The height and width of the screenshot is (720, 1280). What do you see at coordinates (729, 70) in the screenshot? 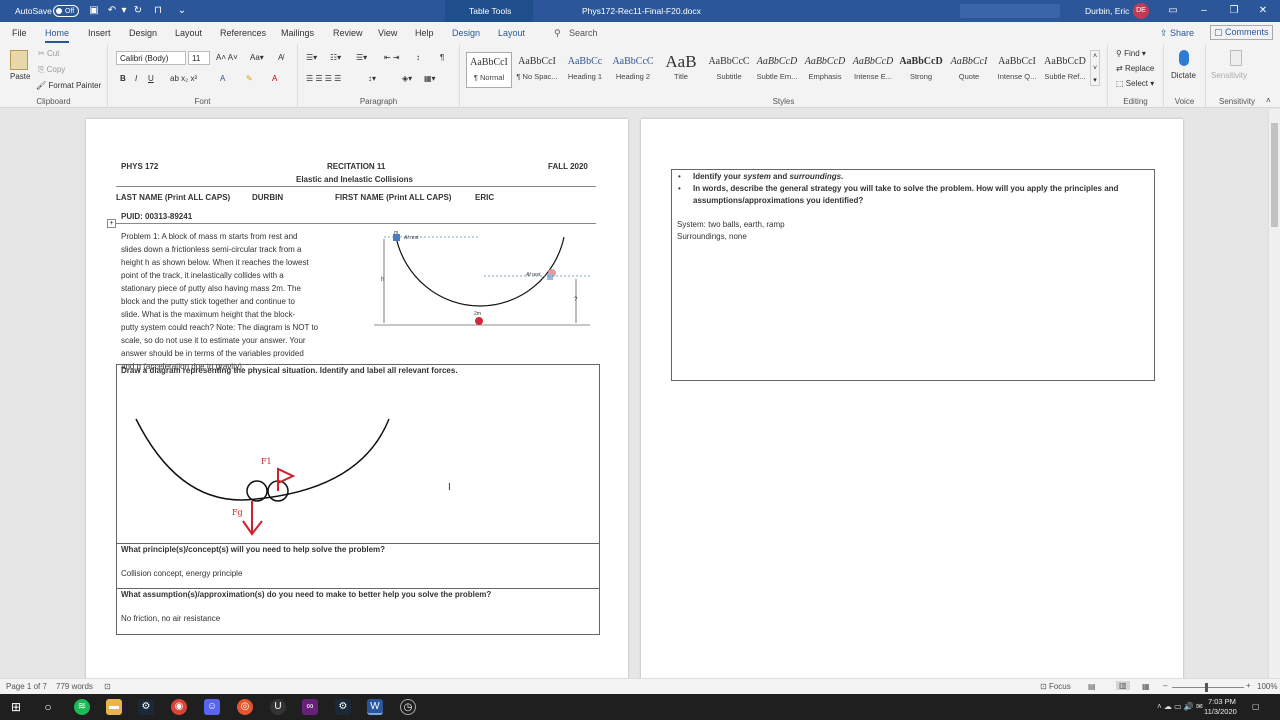
I see `style-item: AaBbCcC Subtitle` at bounding box center [729, 70].